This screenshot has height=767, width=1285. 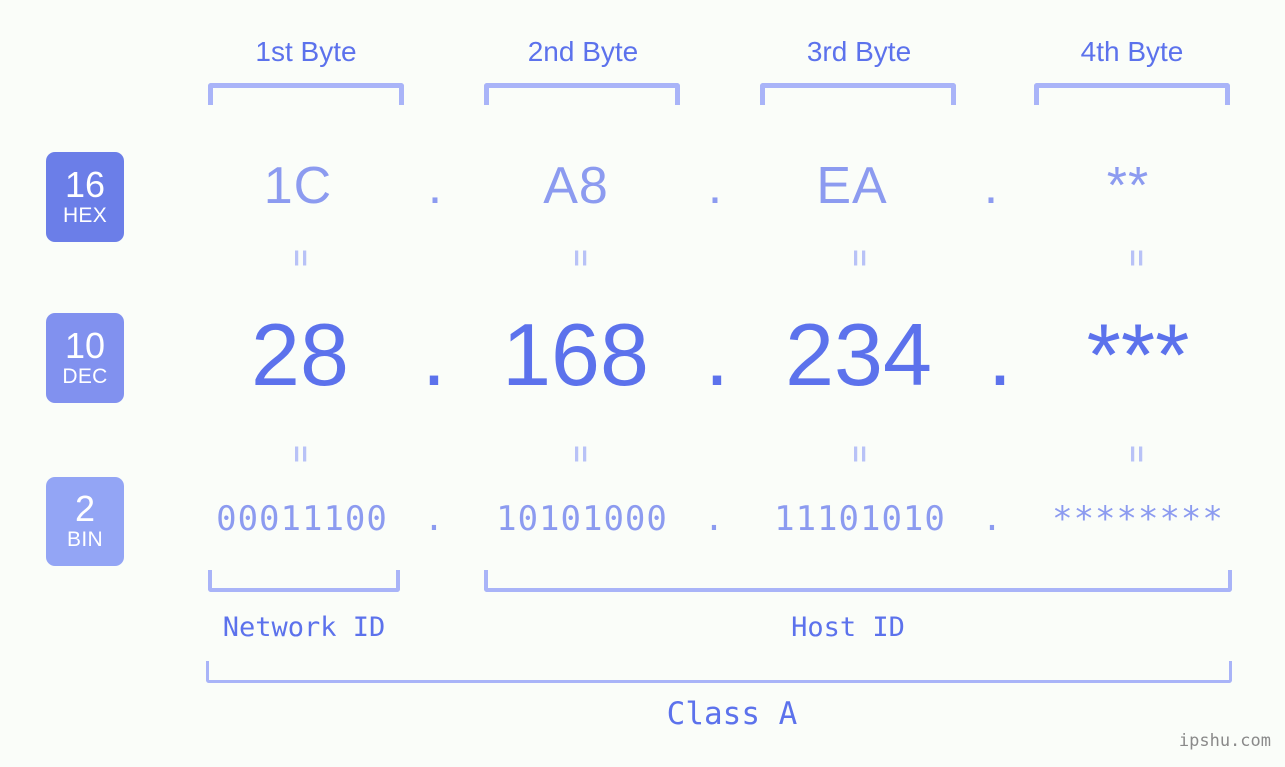 What do you see at coordinates (859, 454) in the screenshot?
I see `equals-connector-dec-bin-3: =` at bounding box center [859, 454].